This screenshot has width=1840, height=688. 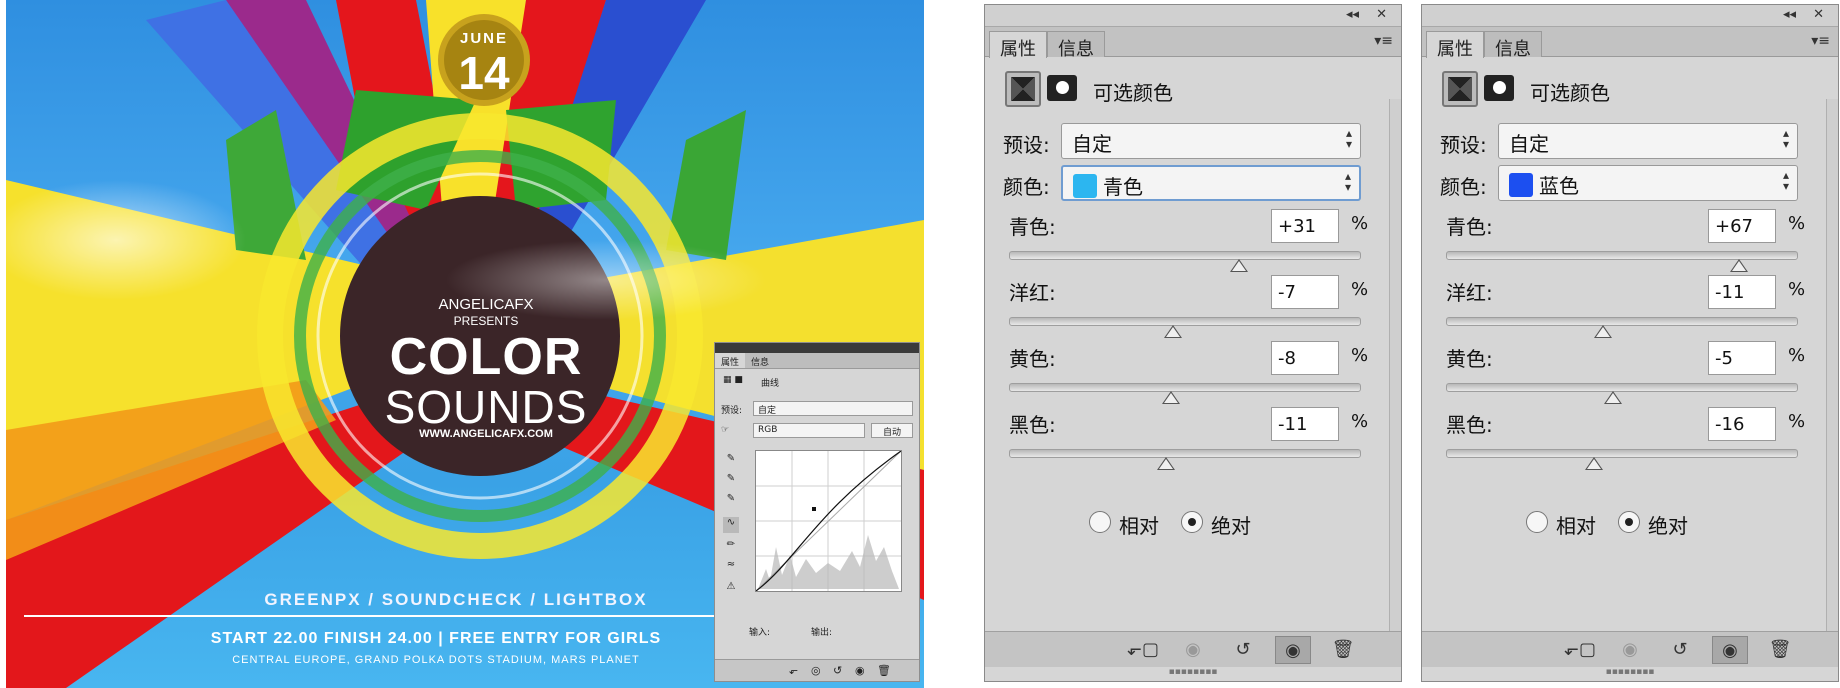 I want to click on adjustment-name: 可选颜色, so click(x=1570, y=93).